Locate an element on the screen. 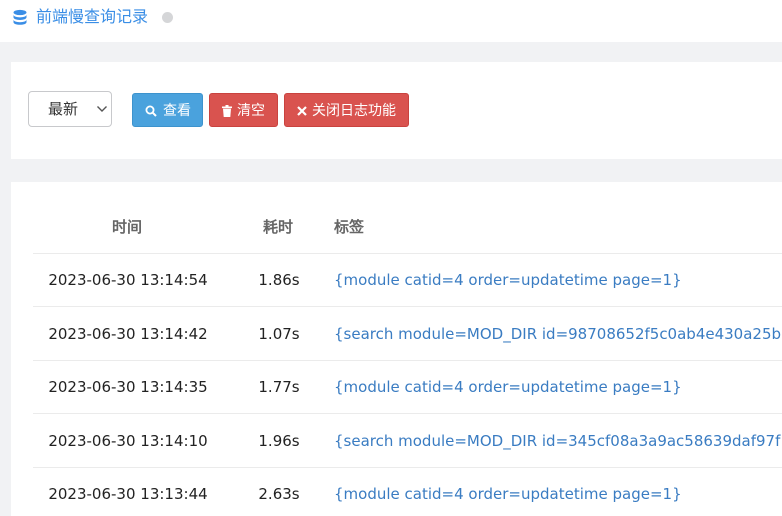  close-log-button-label: 关闭日志功能 is located at coordinates (354, 111).